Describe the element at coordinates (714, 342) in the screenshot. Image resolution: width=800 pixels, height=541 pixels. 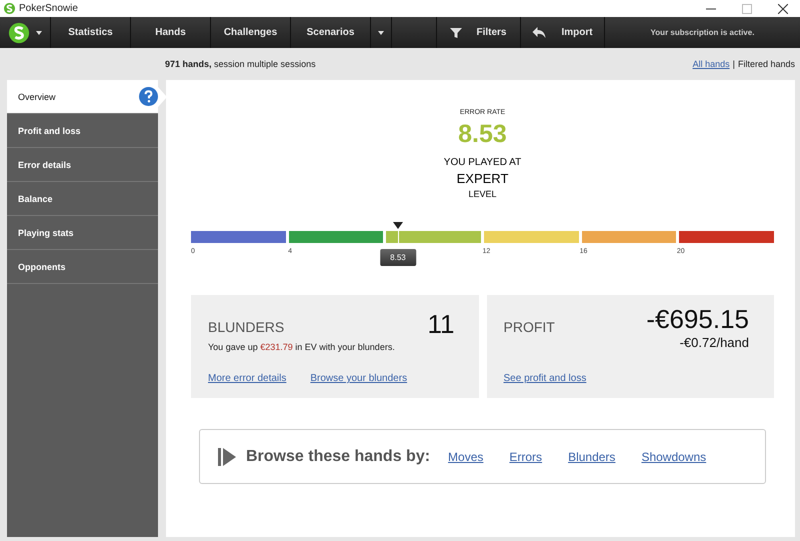
I see `profit-per-hand: -€0.72/hand` at that location.